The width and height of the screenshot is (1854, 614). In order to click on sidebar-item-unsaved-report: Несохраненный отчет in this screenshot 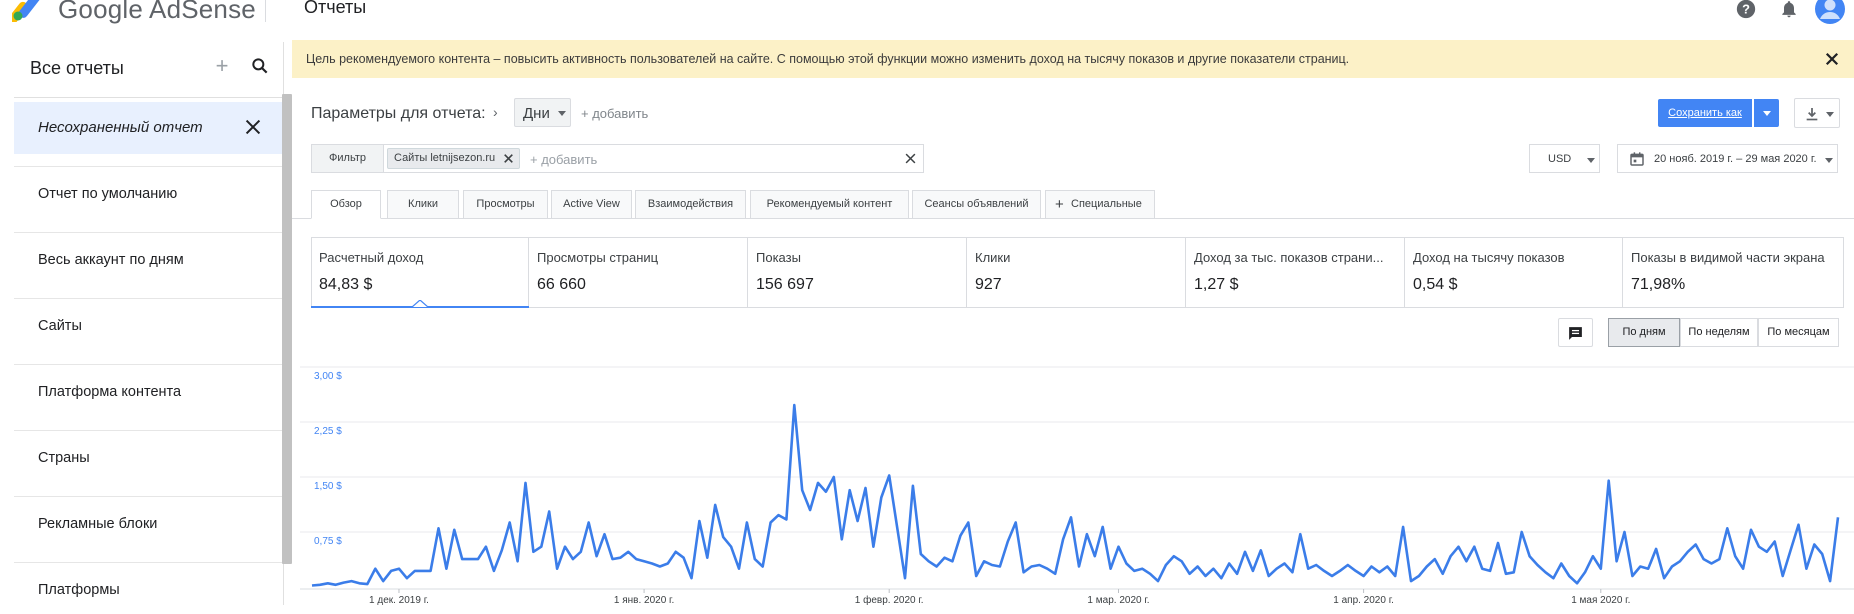, I will do `click(148, 128)`.